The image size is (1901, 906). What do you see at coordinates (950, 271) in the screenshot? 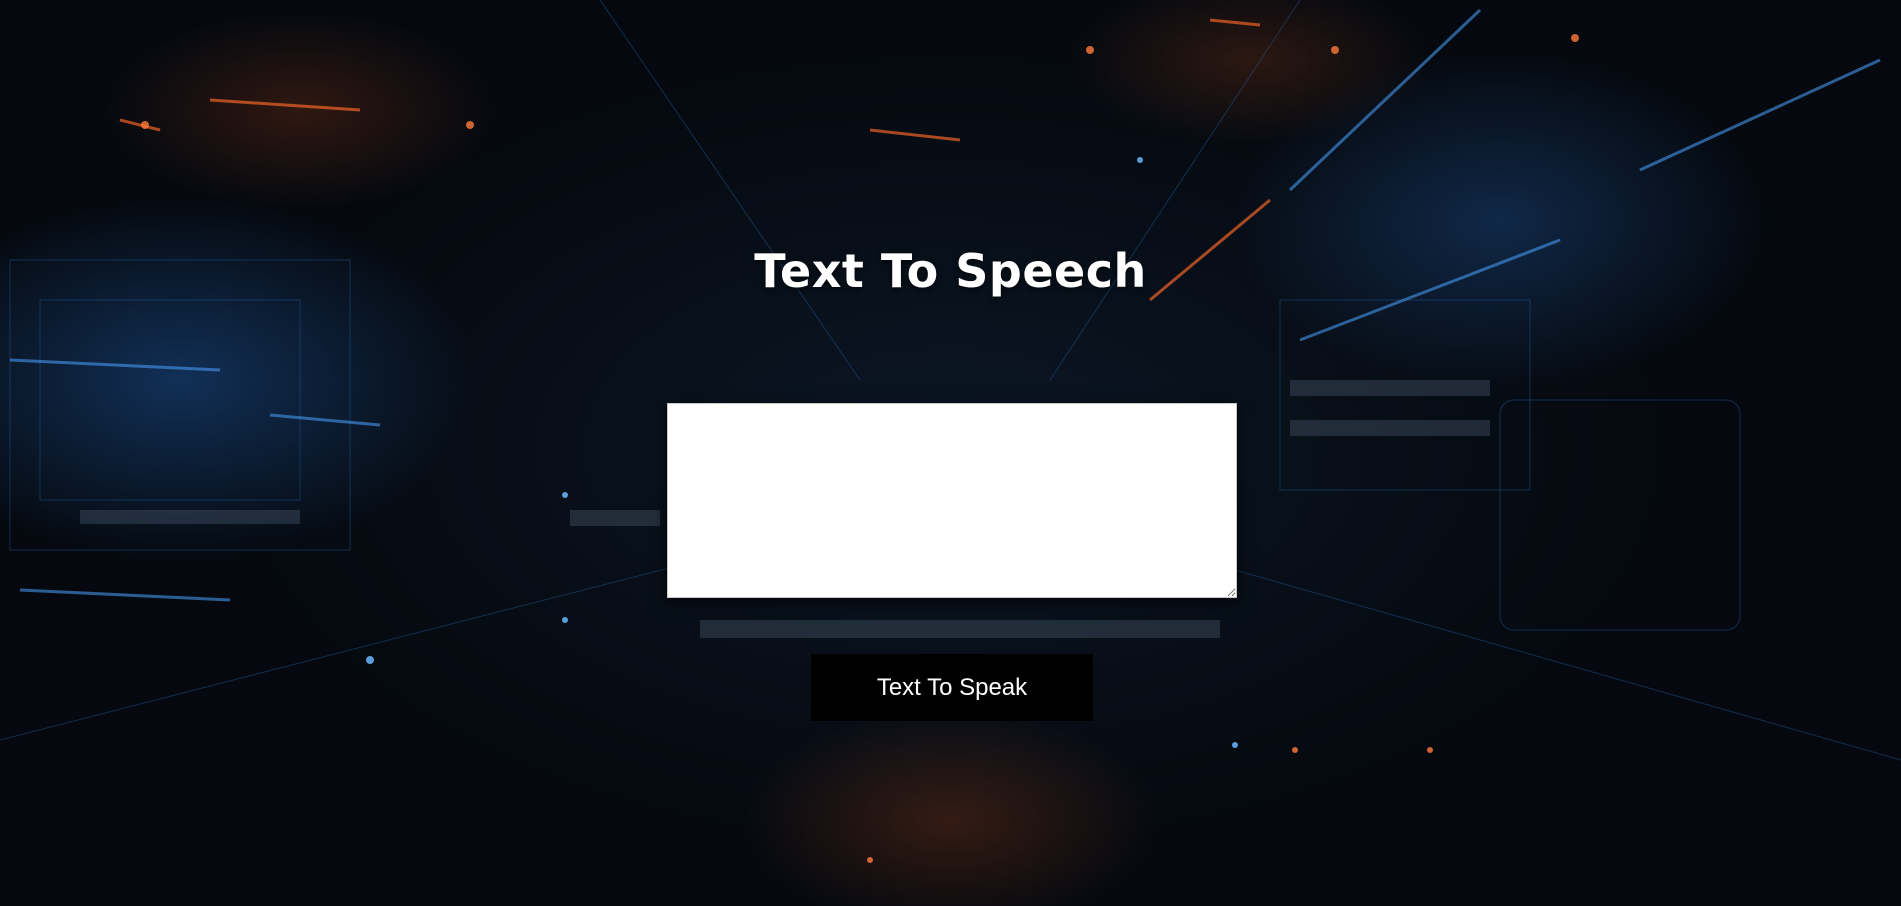
I see `page-title: Text To Speech` at bounding box center [950, 271].